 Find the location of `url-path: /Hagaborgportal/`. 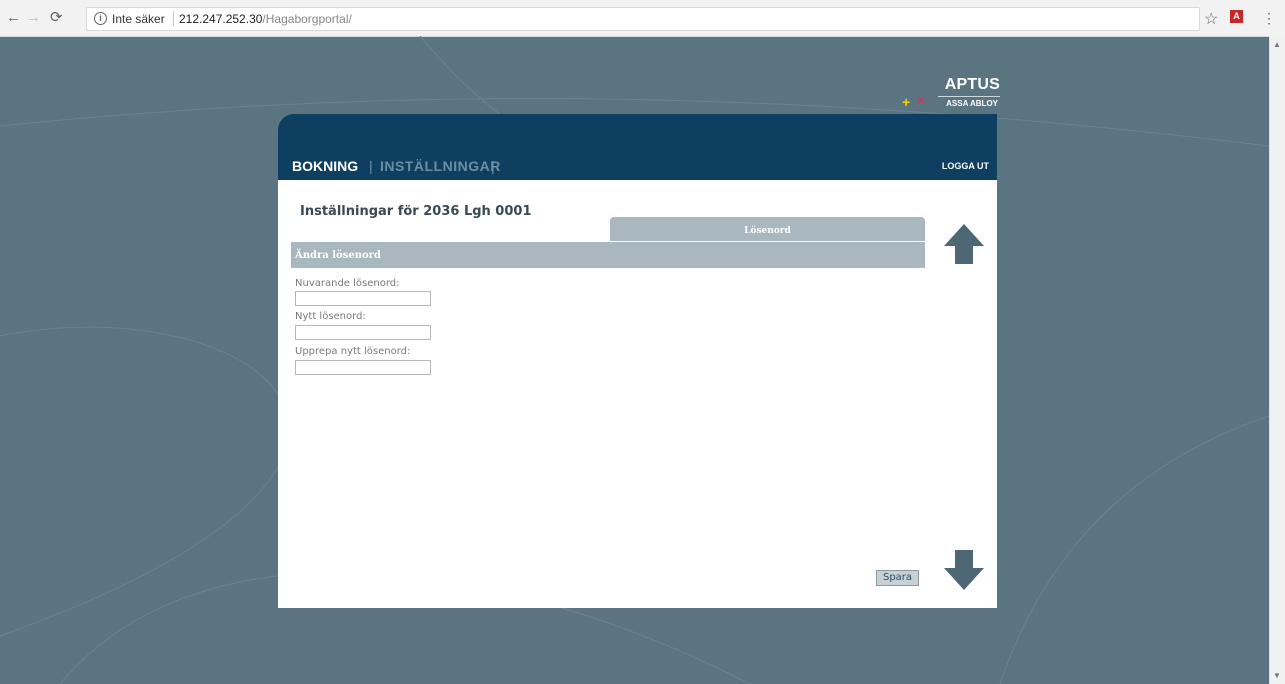

url-path: /Hagaborgportal/ is located at coordinates (307, 19).